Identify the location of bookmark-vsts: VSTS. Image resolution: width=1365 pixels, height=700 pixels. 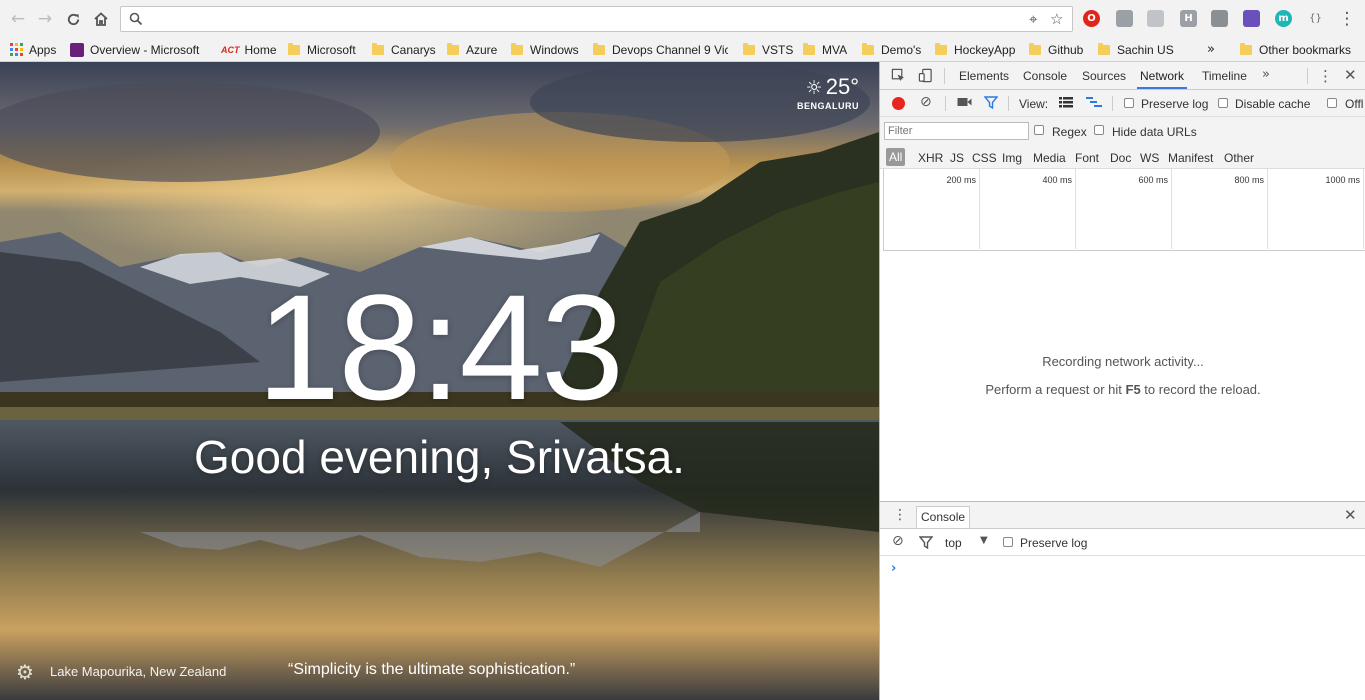
(768, 49).